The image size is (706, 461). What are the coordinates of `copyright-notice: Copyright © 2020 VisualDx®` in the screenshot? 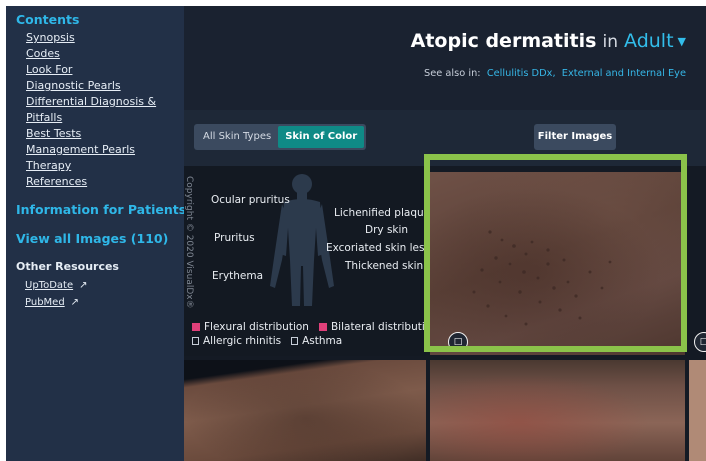 It's located at (189, 240).